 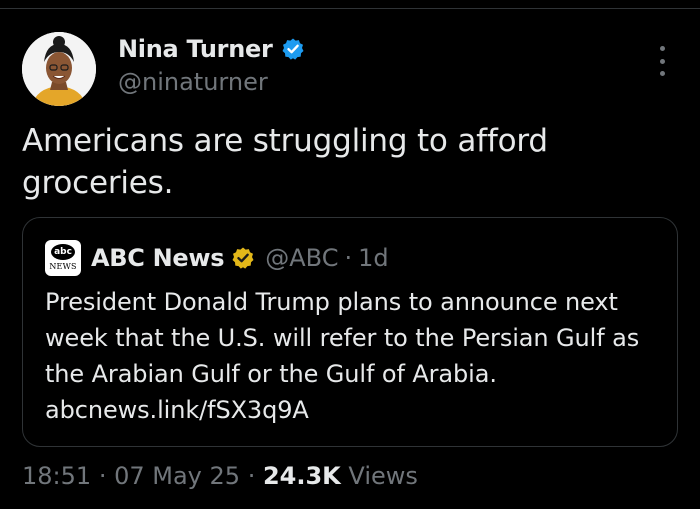 What do you see at coordinates (382, 476) in the screenshot?
I see `views-label: Views` at bounding box center [382, 476].